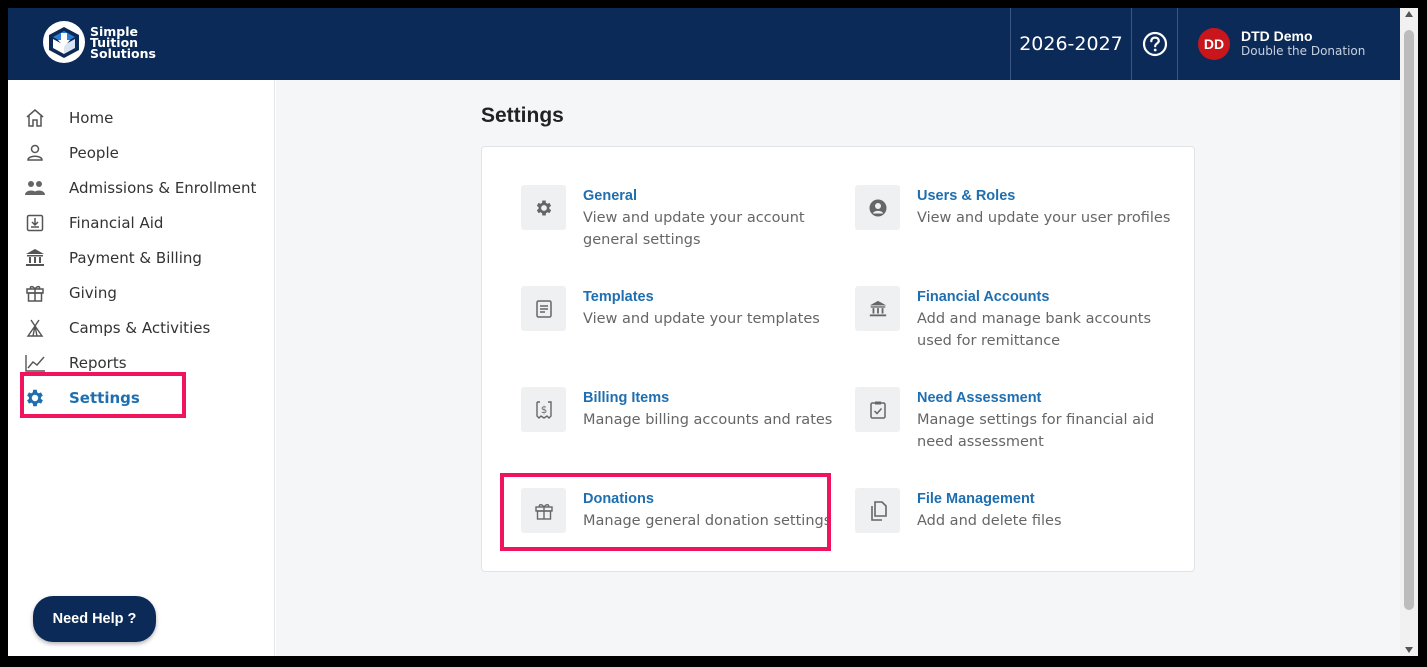 This screenshot has width=1427, height=667. Describe the element at coordinates (665, 512) in the screenshot. I see `donations-highlight-box` at that location.